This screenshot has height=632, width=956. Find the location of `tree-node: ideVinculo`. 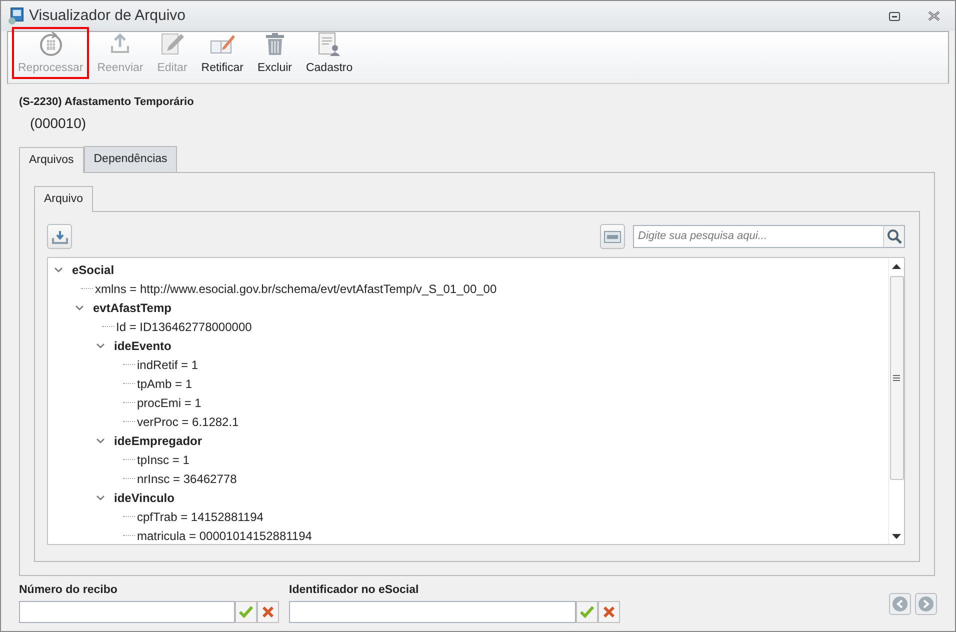

tree-node: ideVinculo is located at coordinates (144, 497).